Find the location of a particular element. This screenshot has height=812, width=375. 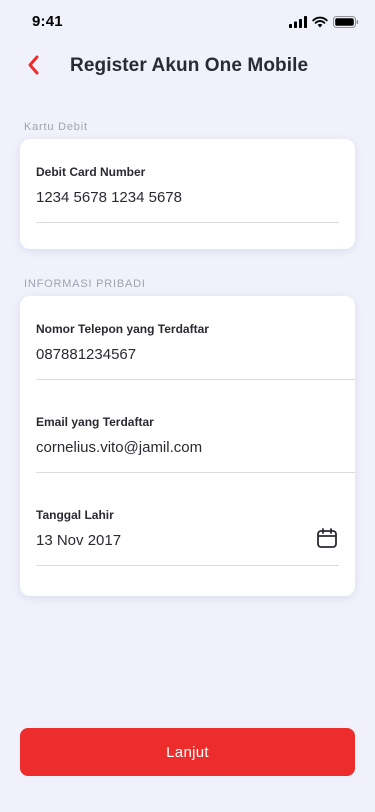

header: Register Akun One Mobile is located at coordinates (187, 67).